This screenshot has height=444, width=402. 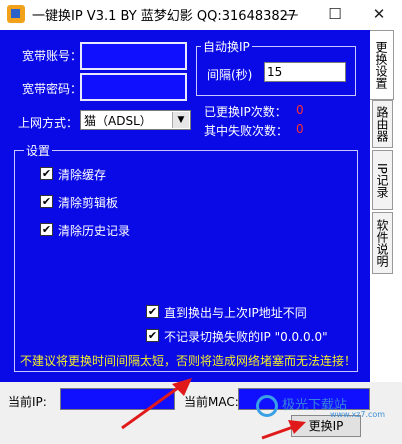 What do you see at coordinates (201, 413) in the screenshot?
I see `bottom-bar: 当前IP: 当前MAC: 更换IP 极光下载站 www.xz7.com` at bounding box center [201, 413].